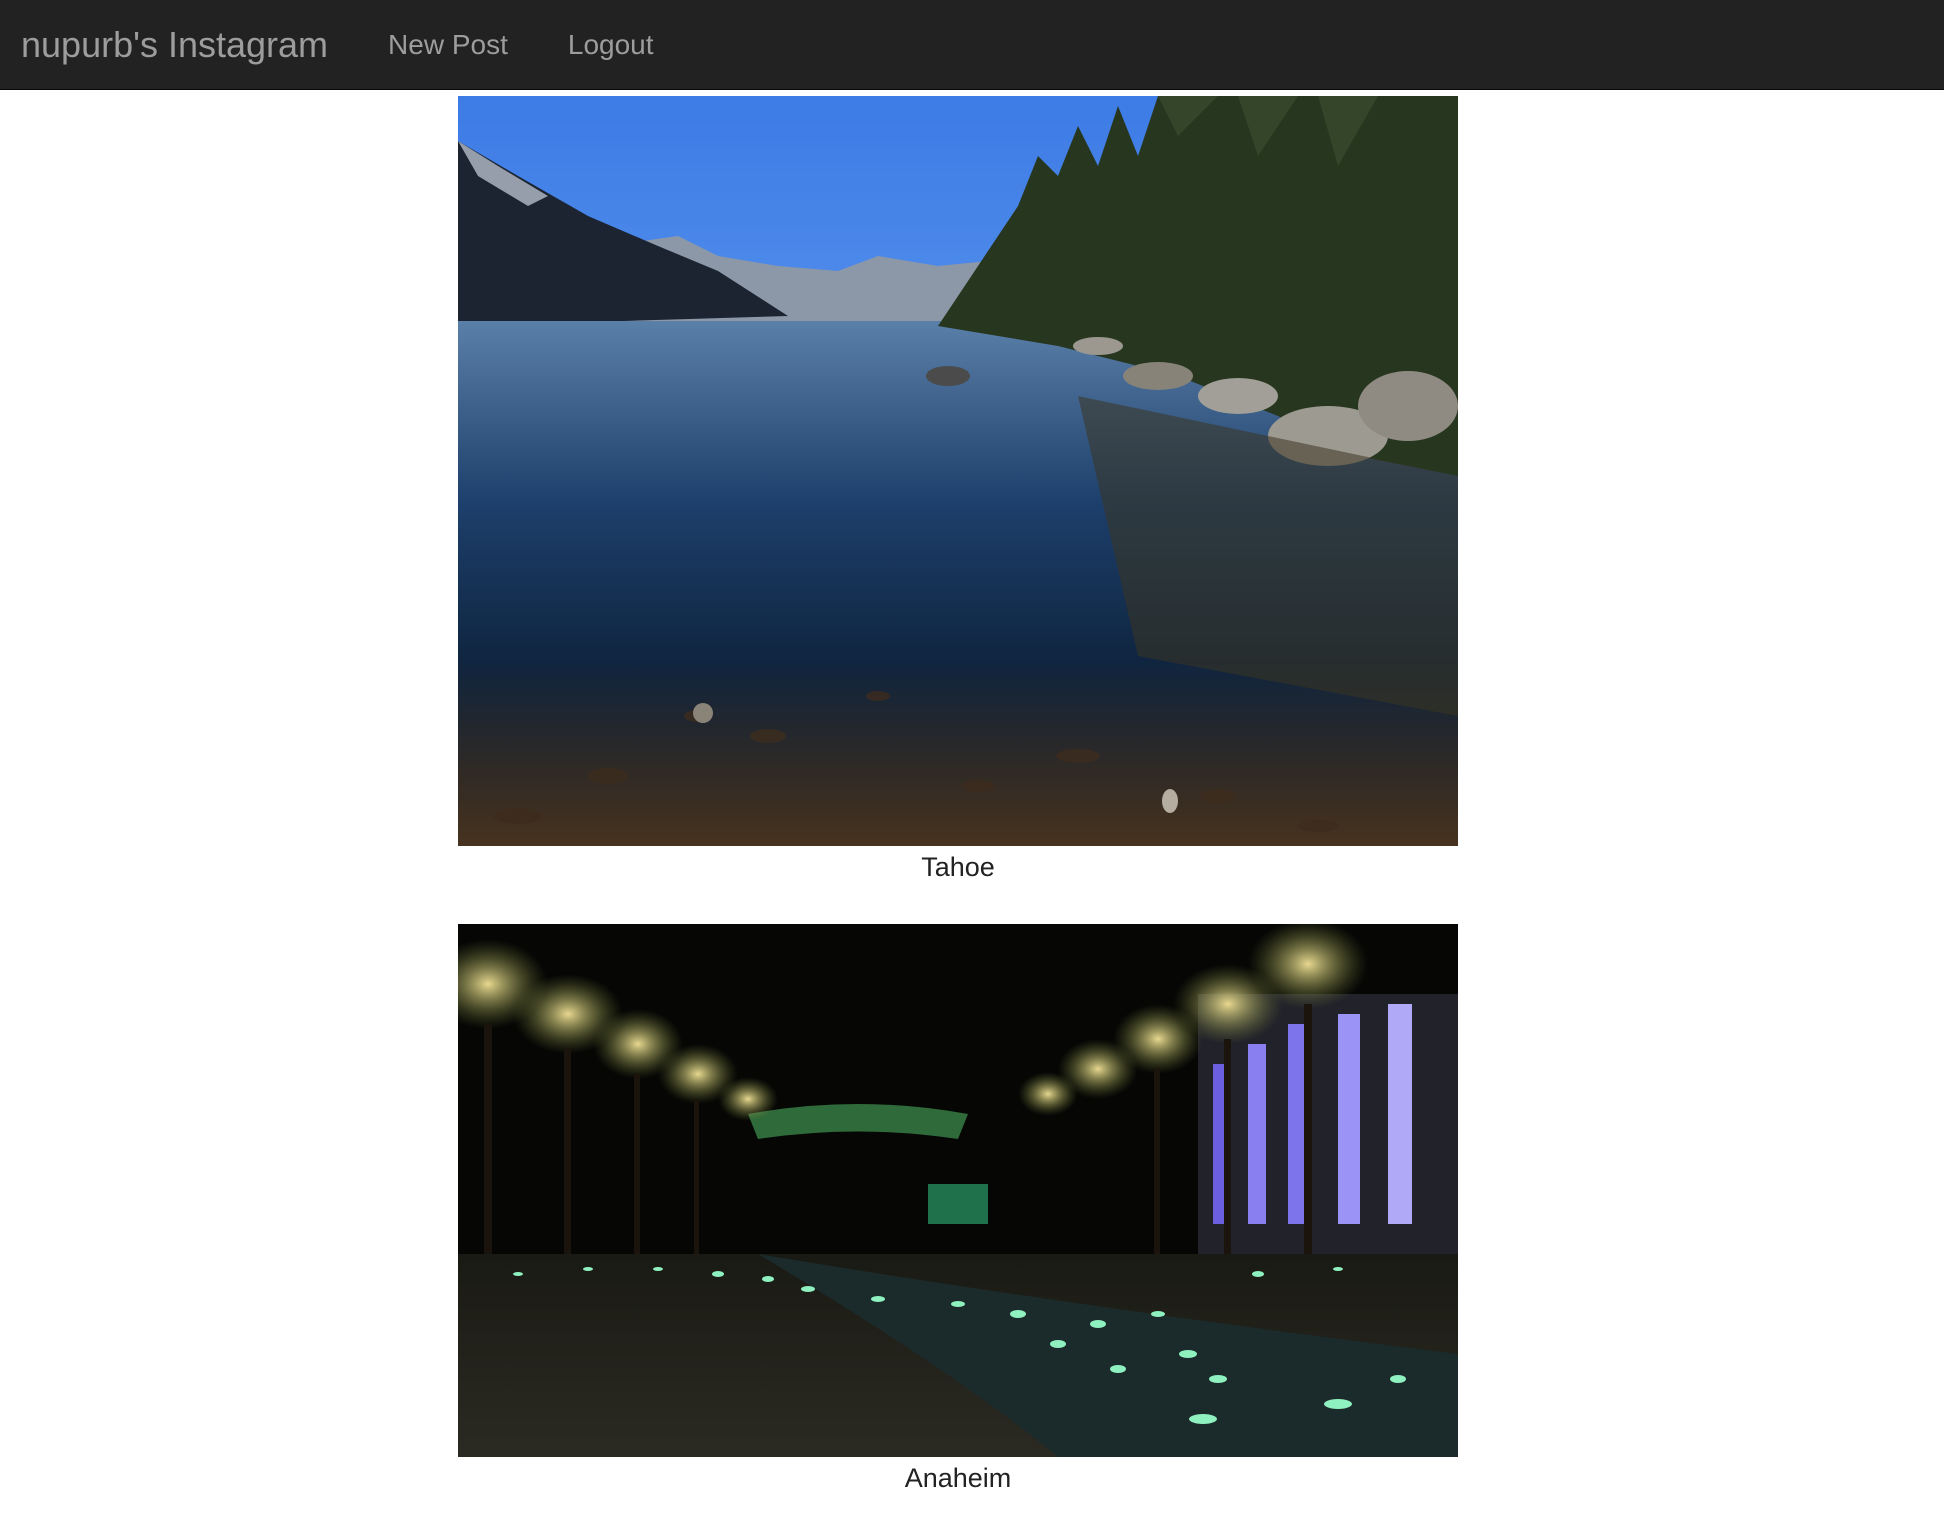  What do you see at coordinates (520, 45) in the screenshot?
I see `nav-links: New Post Logout` at bounding box center [520, 45].